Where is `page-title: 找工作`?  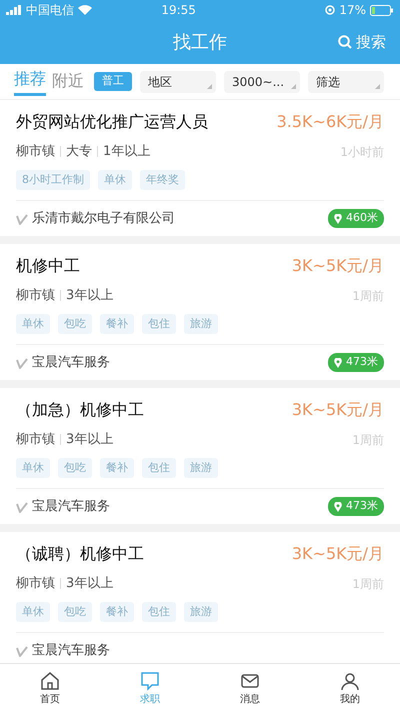 page-title: 找工作 is located at coordinates (200, 42).